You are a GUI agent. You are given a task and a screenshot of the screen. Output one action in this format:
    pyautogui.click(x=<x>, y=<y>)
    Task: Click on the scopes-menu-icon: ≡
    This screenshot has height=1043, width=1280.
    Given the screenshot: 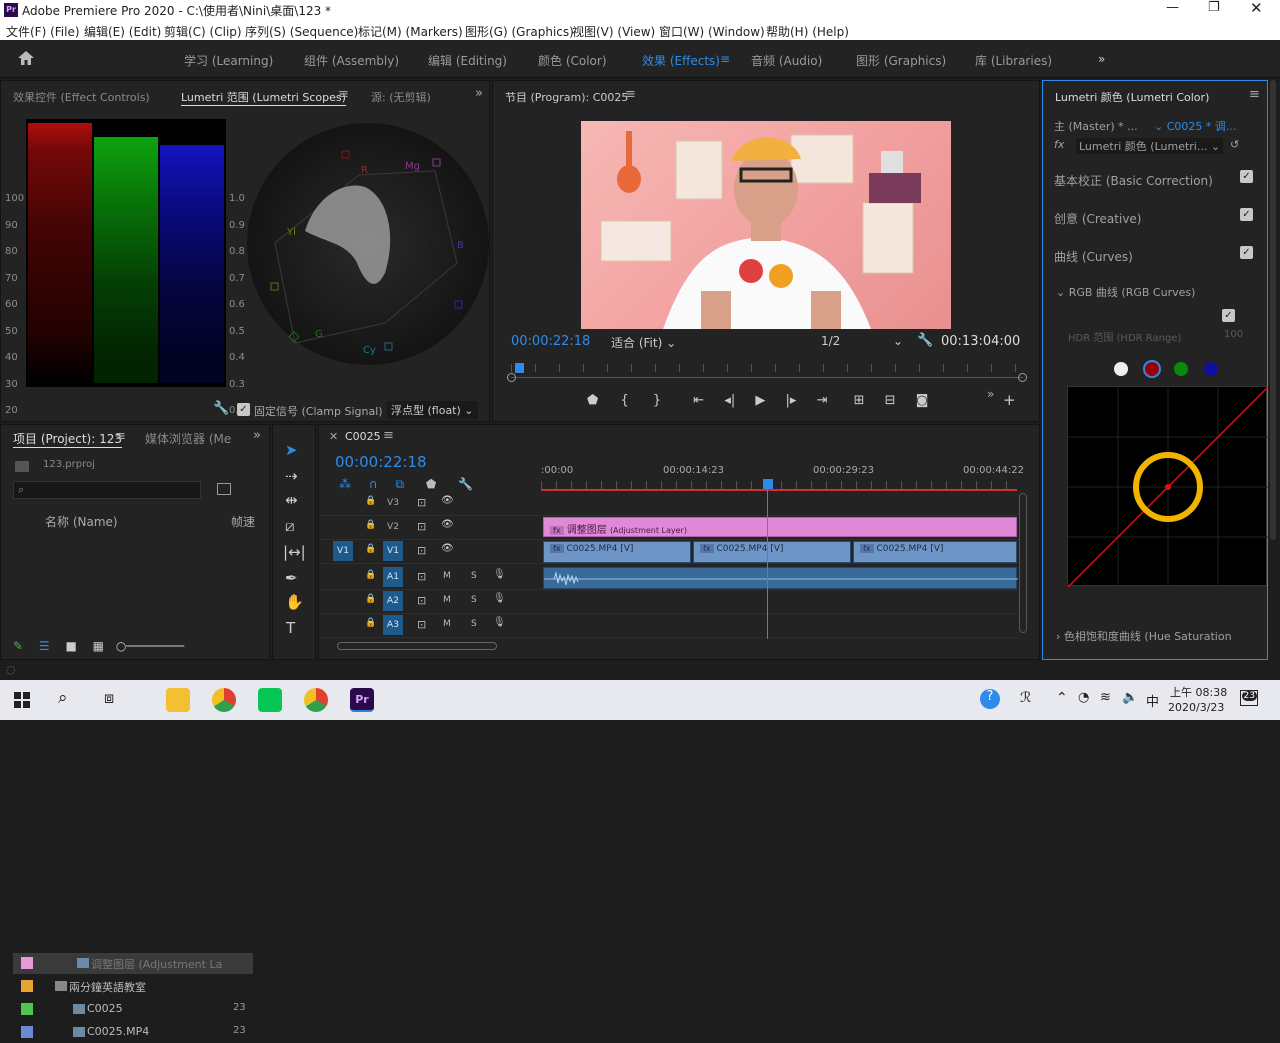 What is the action you would take?
    pyautogui.click(x=343, y=94)
    